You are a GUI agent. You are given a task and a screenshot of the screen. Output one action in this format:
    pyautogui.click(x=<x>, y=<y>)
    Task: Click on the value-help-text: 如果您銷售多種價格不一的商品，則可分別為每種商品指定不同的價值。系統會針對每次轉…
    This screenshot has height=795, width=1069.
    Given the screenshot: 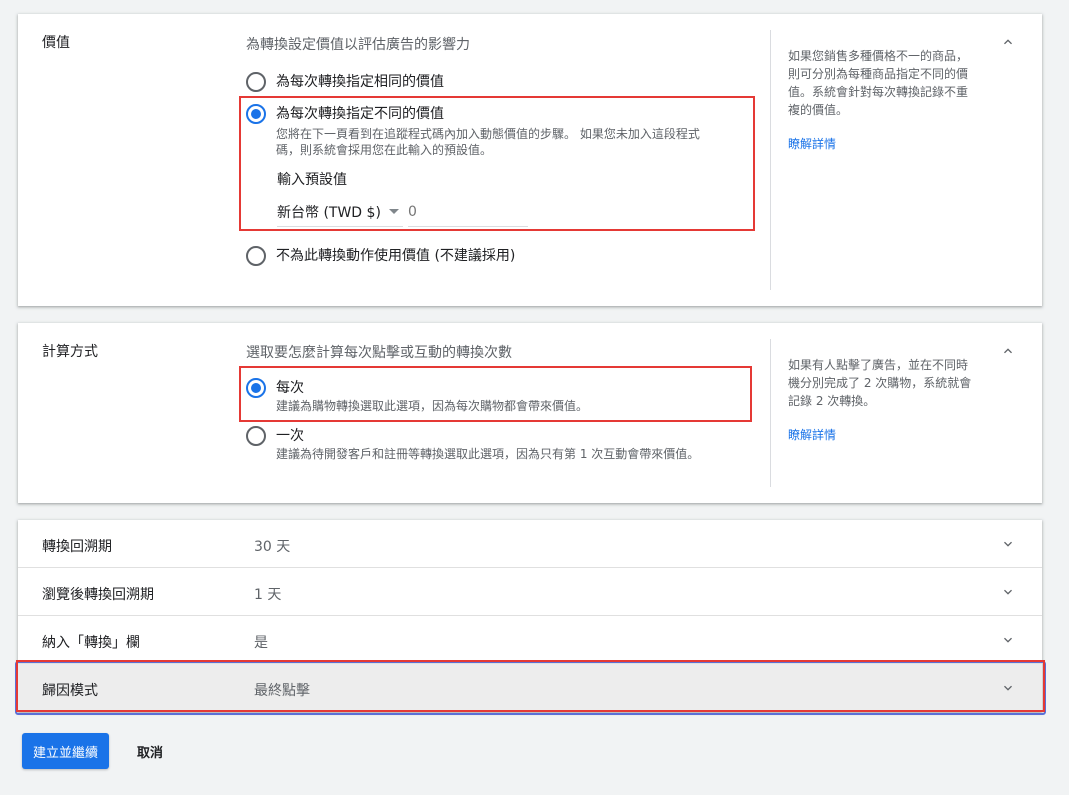 What is the action you would take?
    pyautogui.click(x=878, y=83)
    